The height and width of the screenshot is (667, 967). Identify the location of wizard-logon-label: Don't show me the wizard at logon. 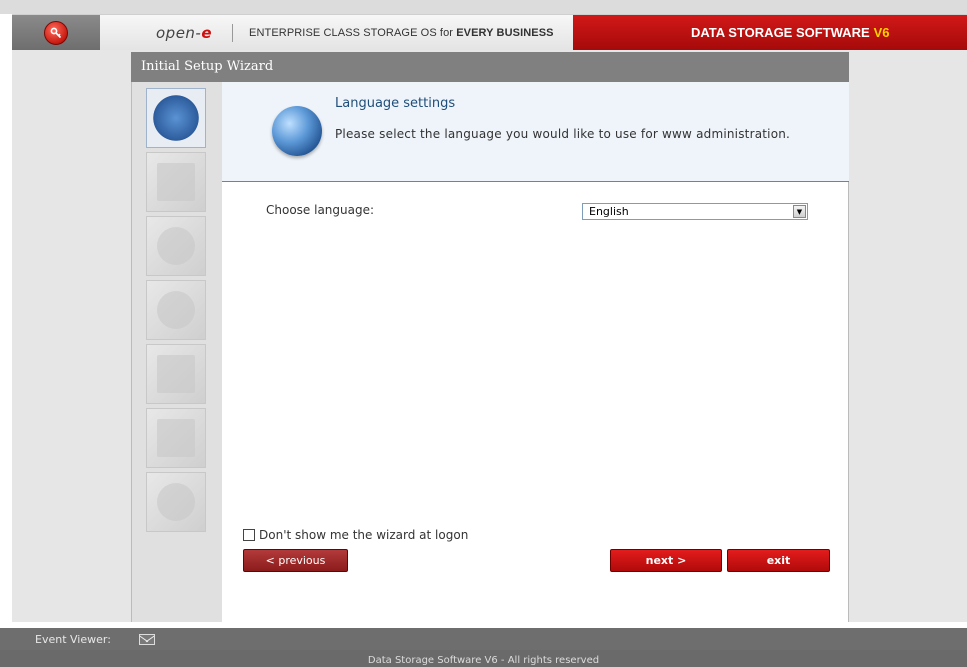
(364, 535).